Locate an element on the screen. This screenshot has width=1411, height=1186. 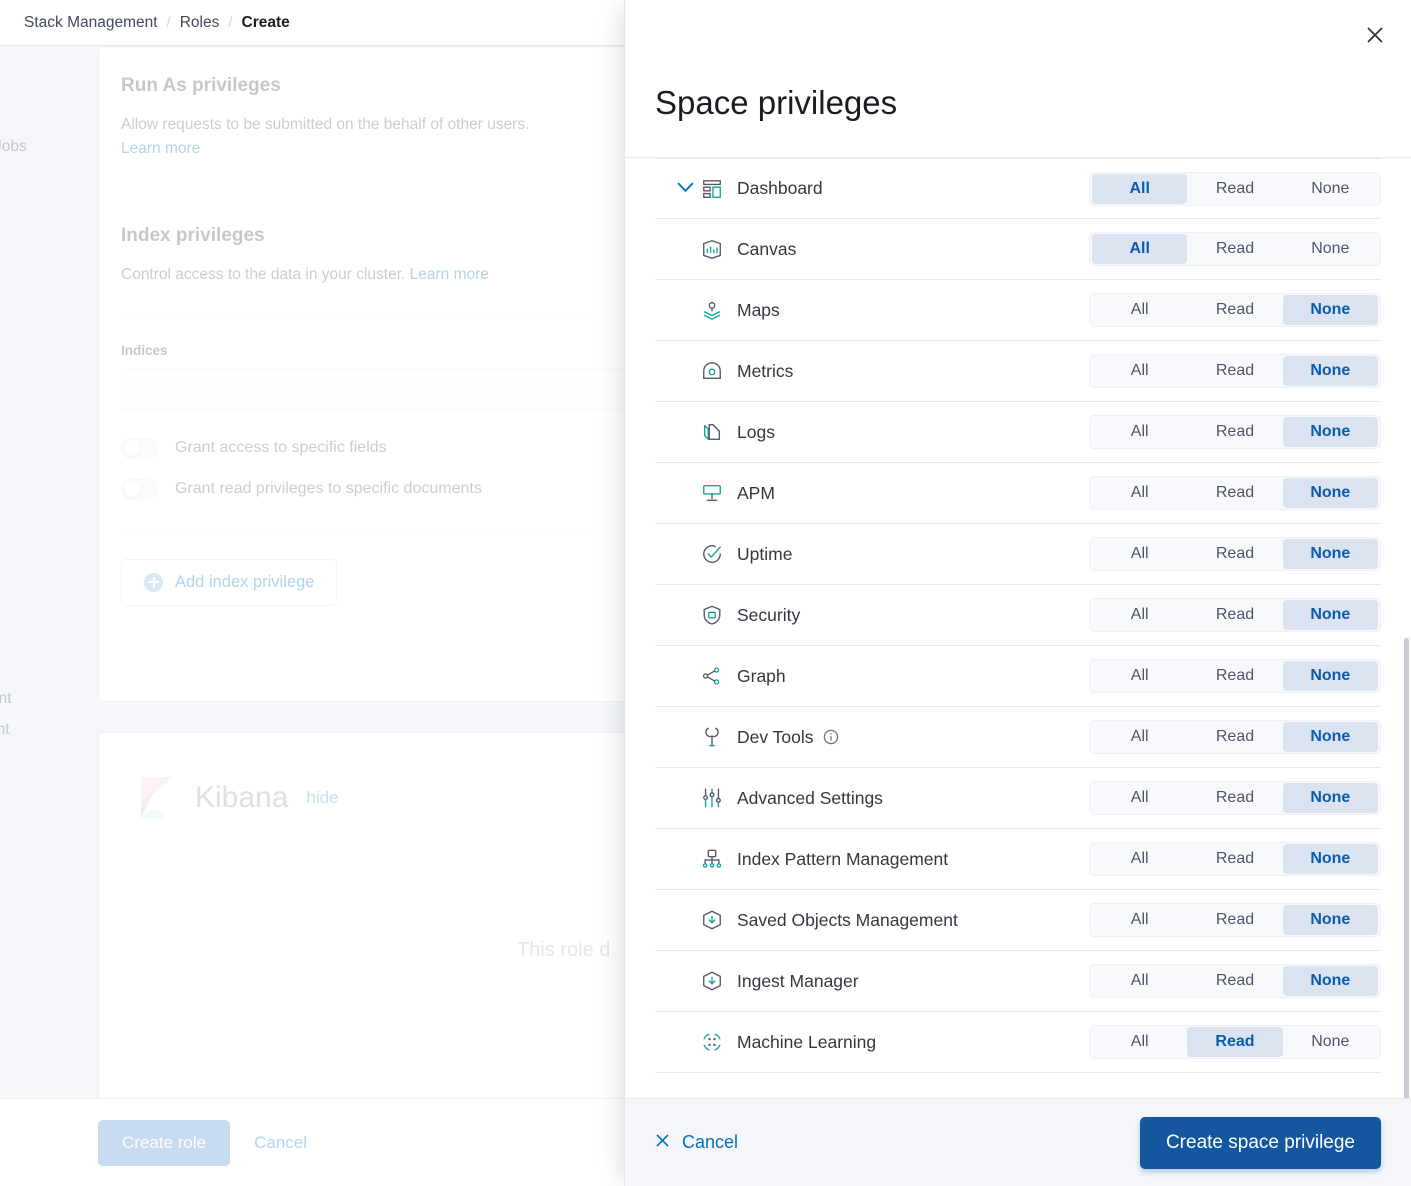
feature-name-label: Saved Objects Management is located at coordinates (847, 919).